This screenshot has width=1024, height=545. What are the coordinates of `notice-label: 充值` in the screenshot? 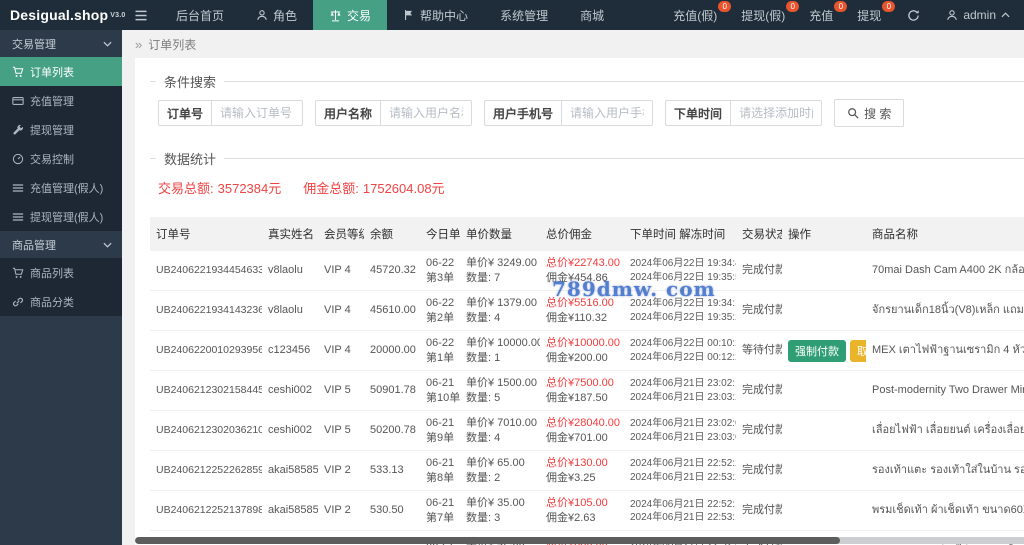 It's located at (821, 15).